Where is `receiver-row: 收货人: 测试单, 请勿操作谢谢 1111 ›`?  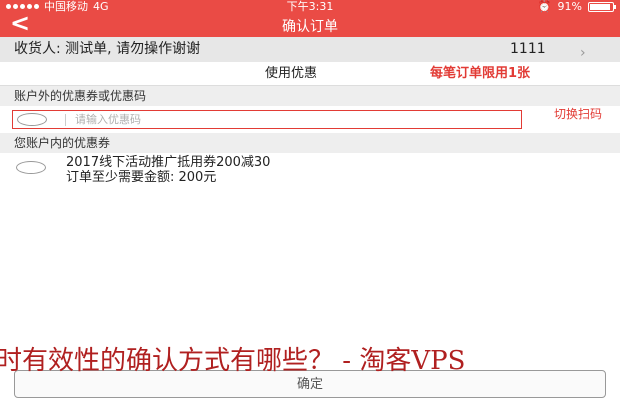
receiver-row: 收货人: 测试单, 请勿操作谢谢 1111 › is located at coordinates (310, 49).